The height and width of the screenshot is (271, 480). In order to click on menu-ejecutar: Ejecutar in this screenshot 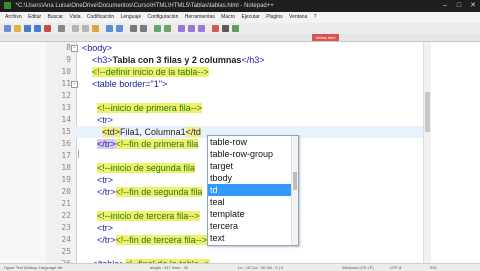, I will do `click(250, 17)`.